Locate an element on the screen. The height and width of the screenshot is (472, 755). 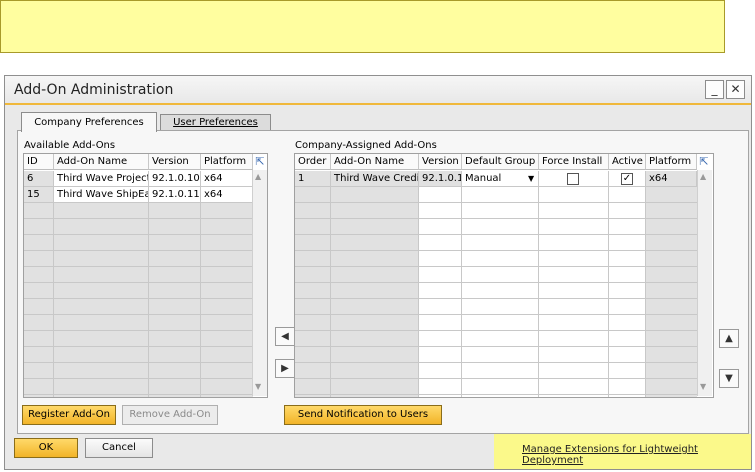
arrow-left-icon: ◀ is located at coordinates (285, 336).